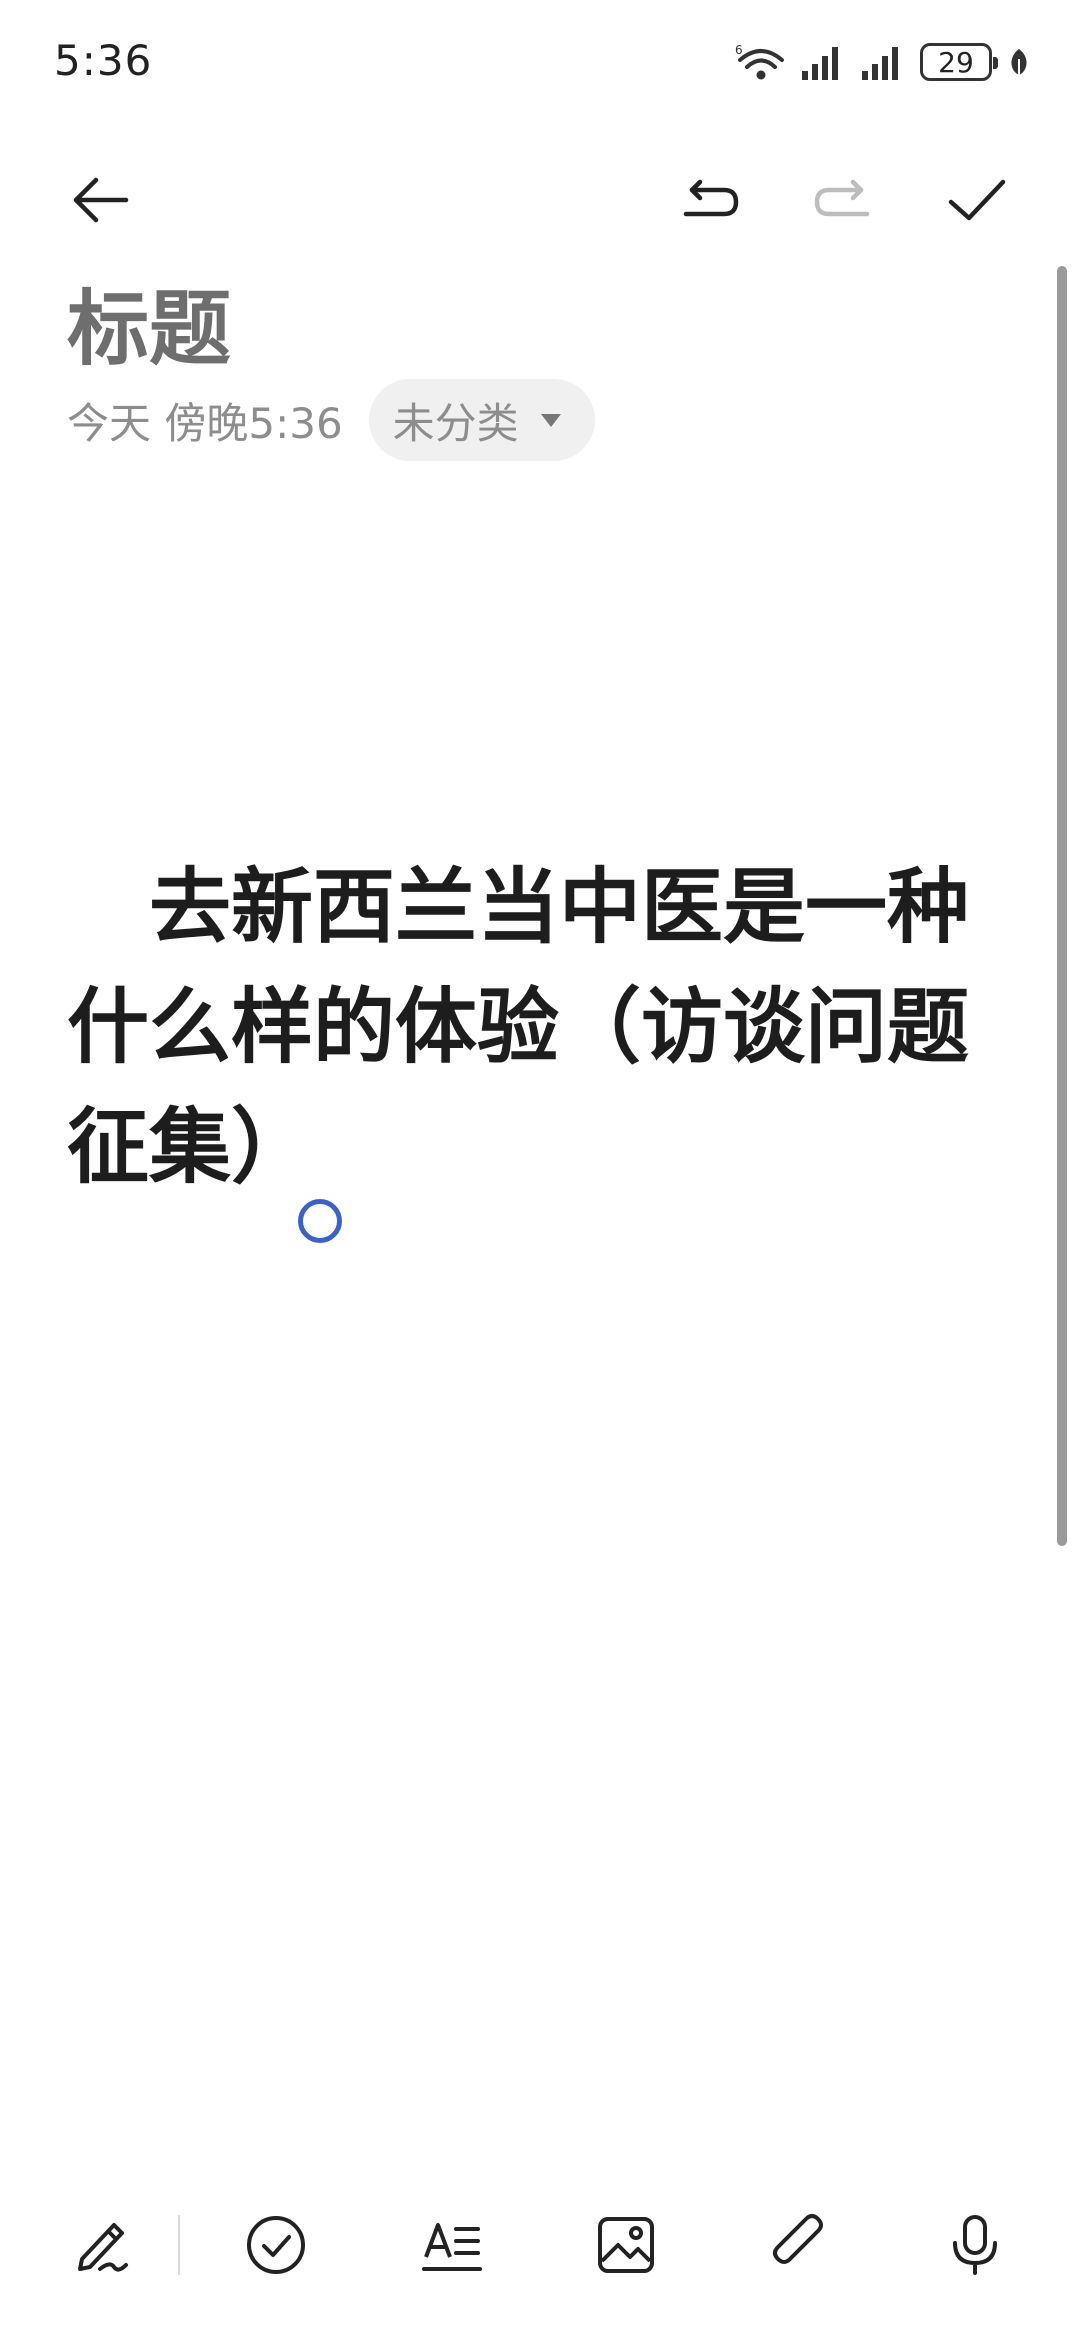  I want to click on handwriting-button, so click(102, 2245).